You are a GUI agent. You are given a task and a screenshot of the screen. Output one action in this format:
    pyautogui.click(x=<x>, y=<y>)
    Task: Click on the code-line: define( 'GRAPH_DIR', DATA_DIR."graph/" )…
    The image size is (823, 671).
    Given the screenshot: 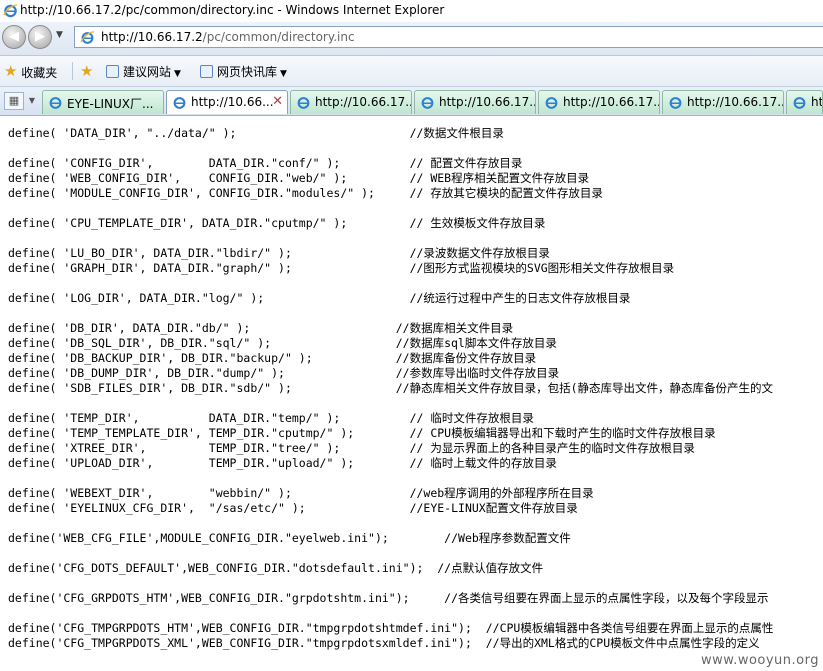 What is the action you would take?
    pyautogui.click(x=341, y=268)
    